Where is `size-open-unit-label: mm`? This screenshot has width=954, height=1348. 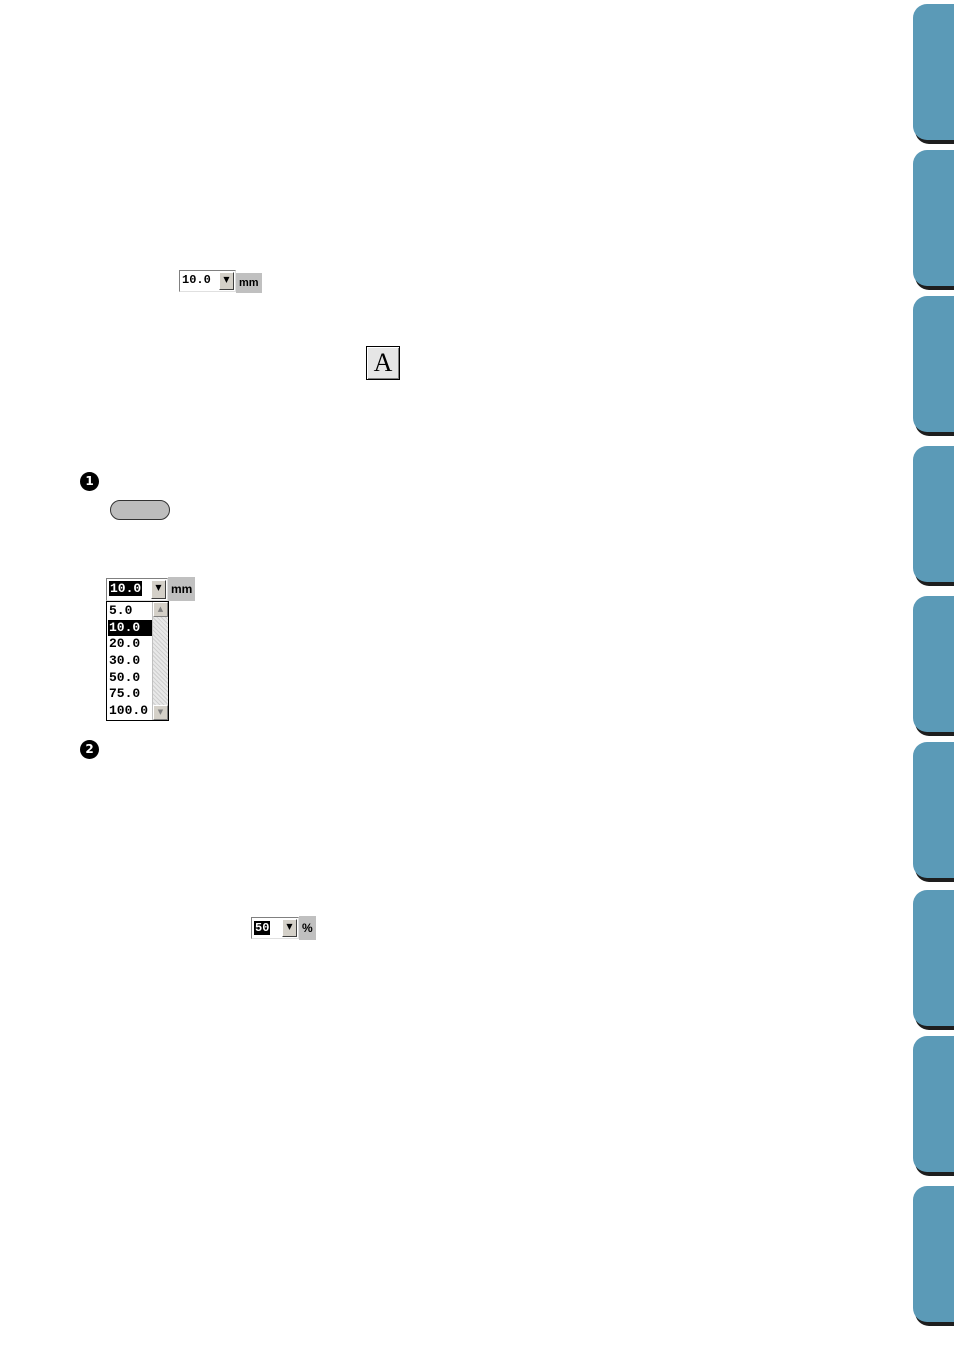 size-open-unit-label: mm is located at coordinates (182, 589).